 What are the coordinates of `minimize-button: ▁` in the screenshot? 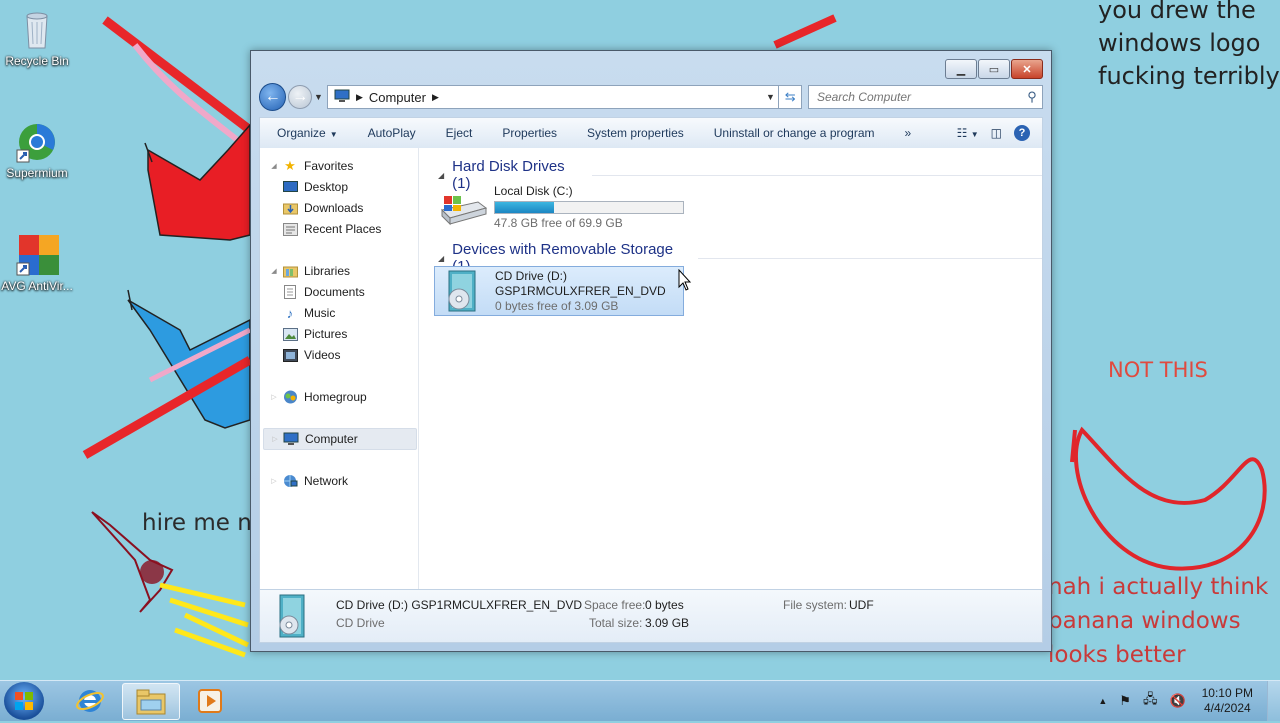 It's located at (961, 69).